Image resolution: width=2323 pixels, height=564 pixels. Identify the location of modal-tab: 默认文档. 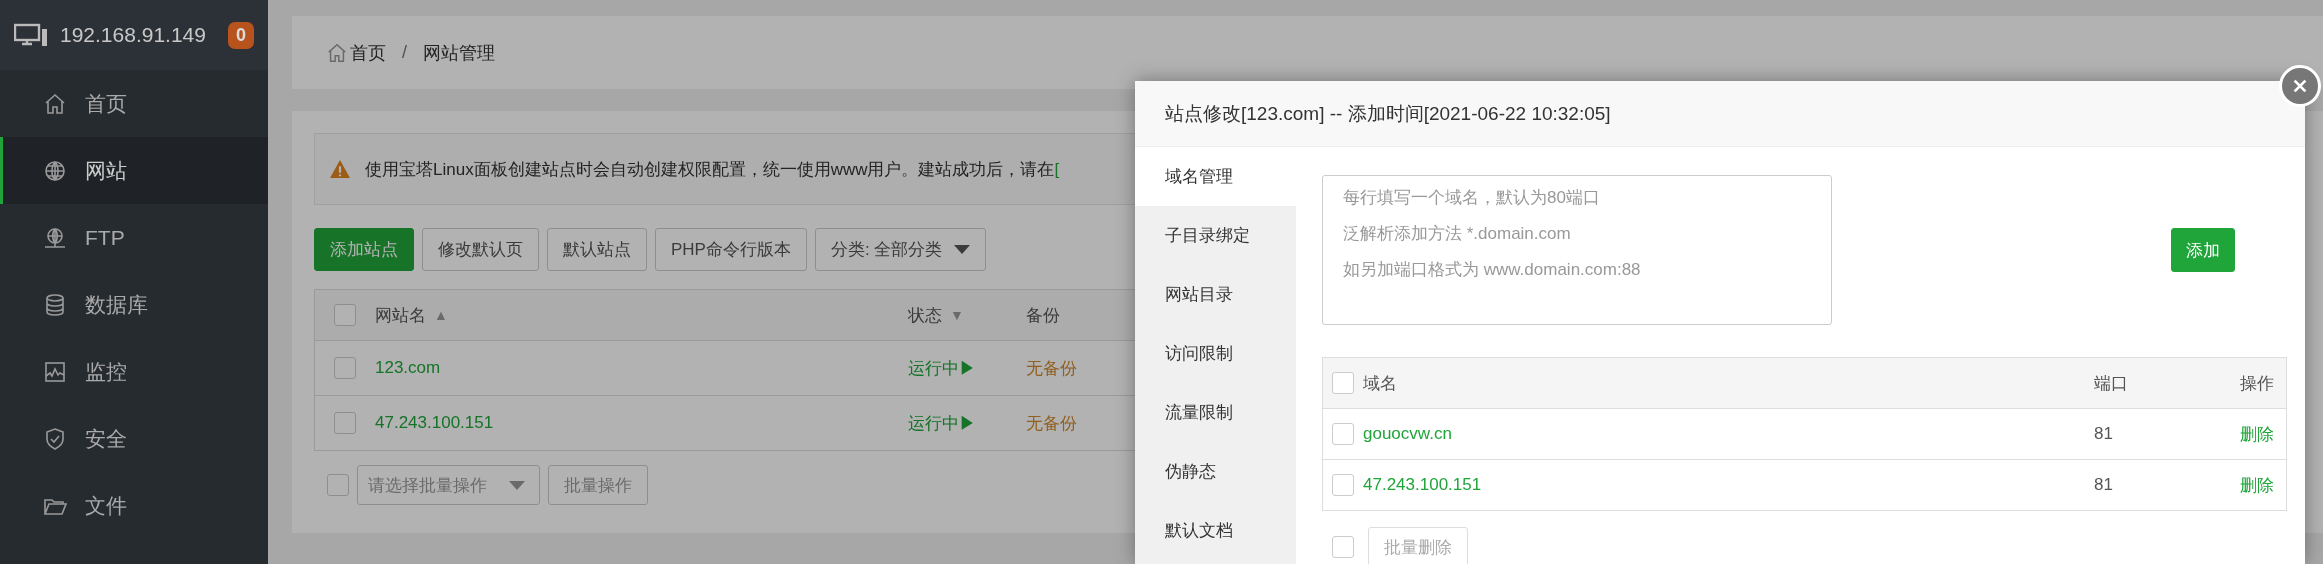
(1215, 530).